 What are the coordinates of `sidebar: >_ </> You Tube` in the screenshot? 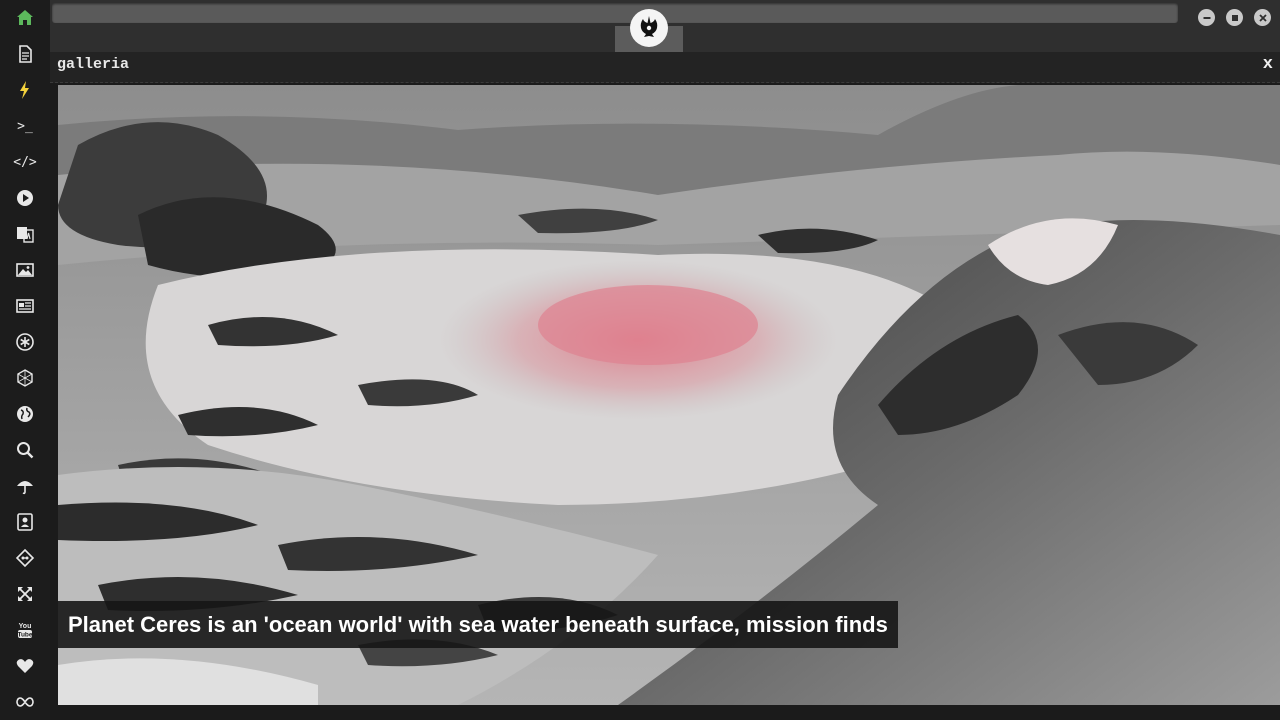 It's located at (25, 360).